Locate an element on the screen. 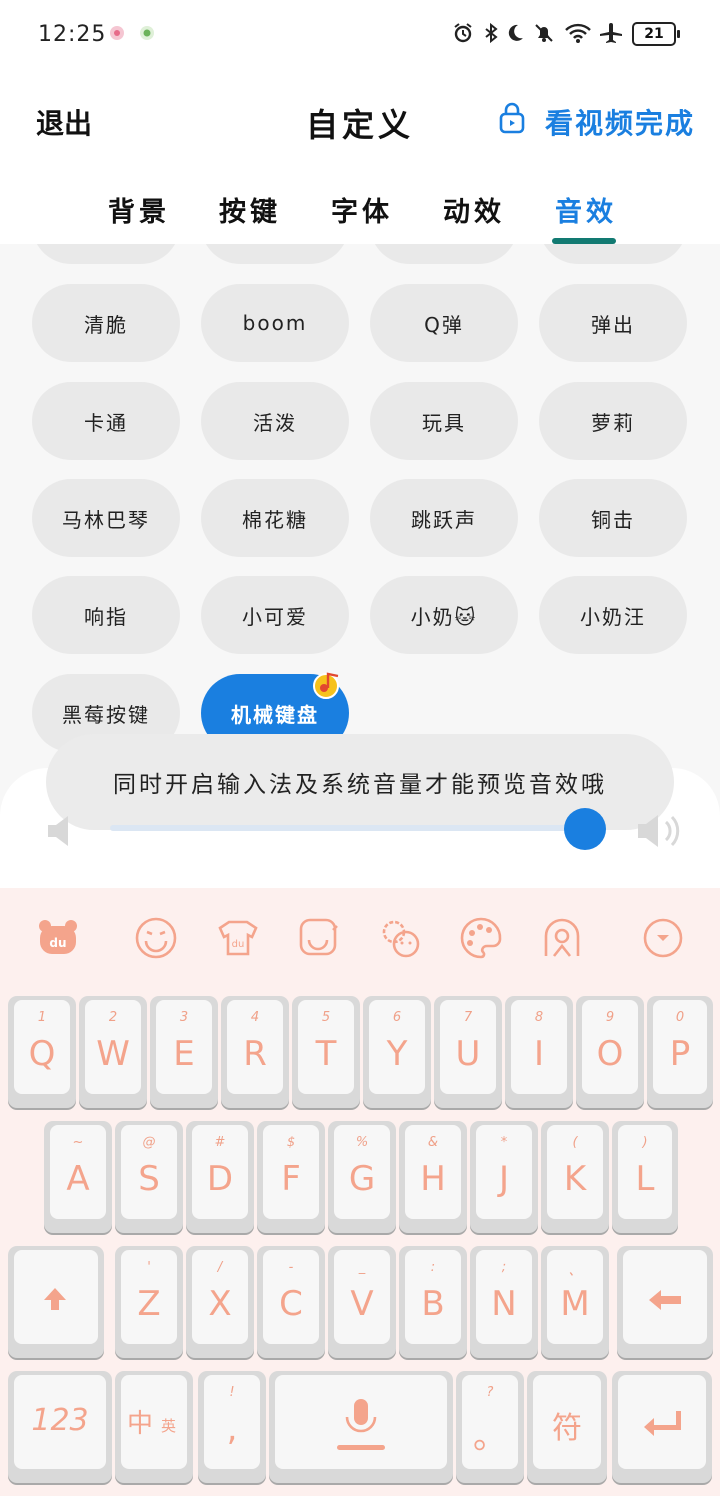 This screenshot has width=720, height=1496. number-switch-key: 123 is located at coordinates (60, 1427).